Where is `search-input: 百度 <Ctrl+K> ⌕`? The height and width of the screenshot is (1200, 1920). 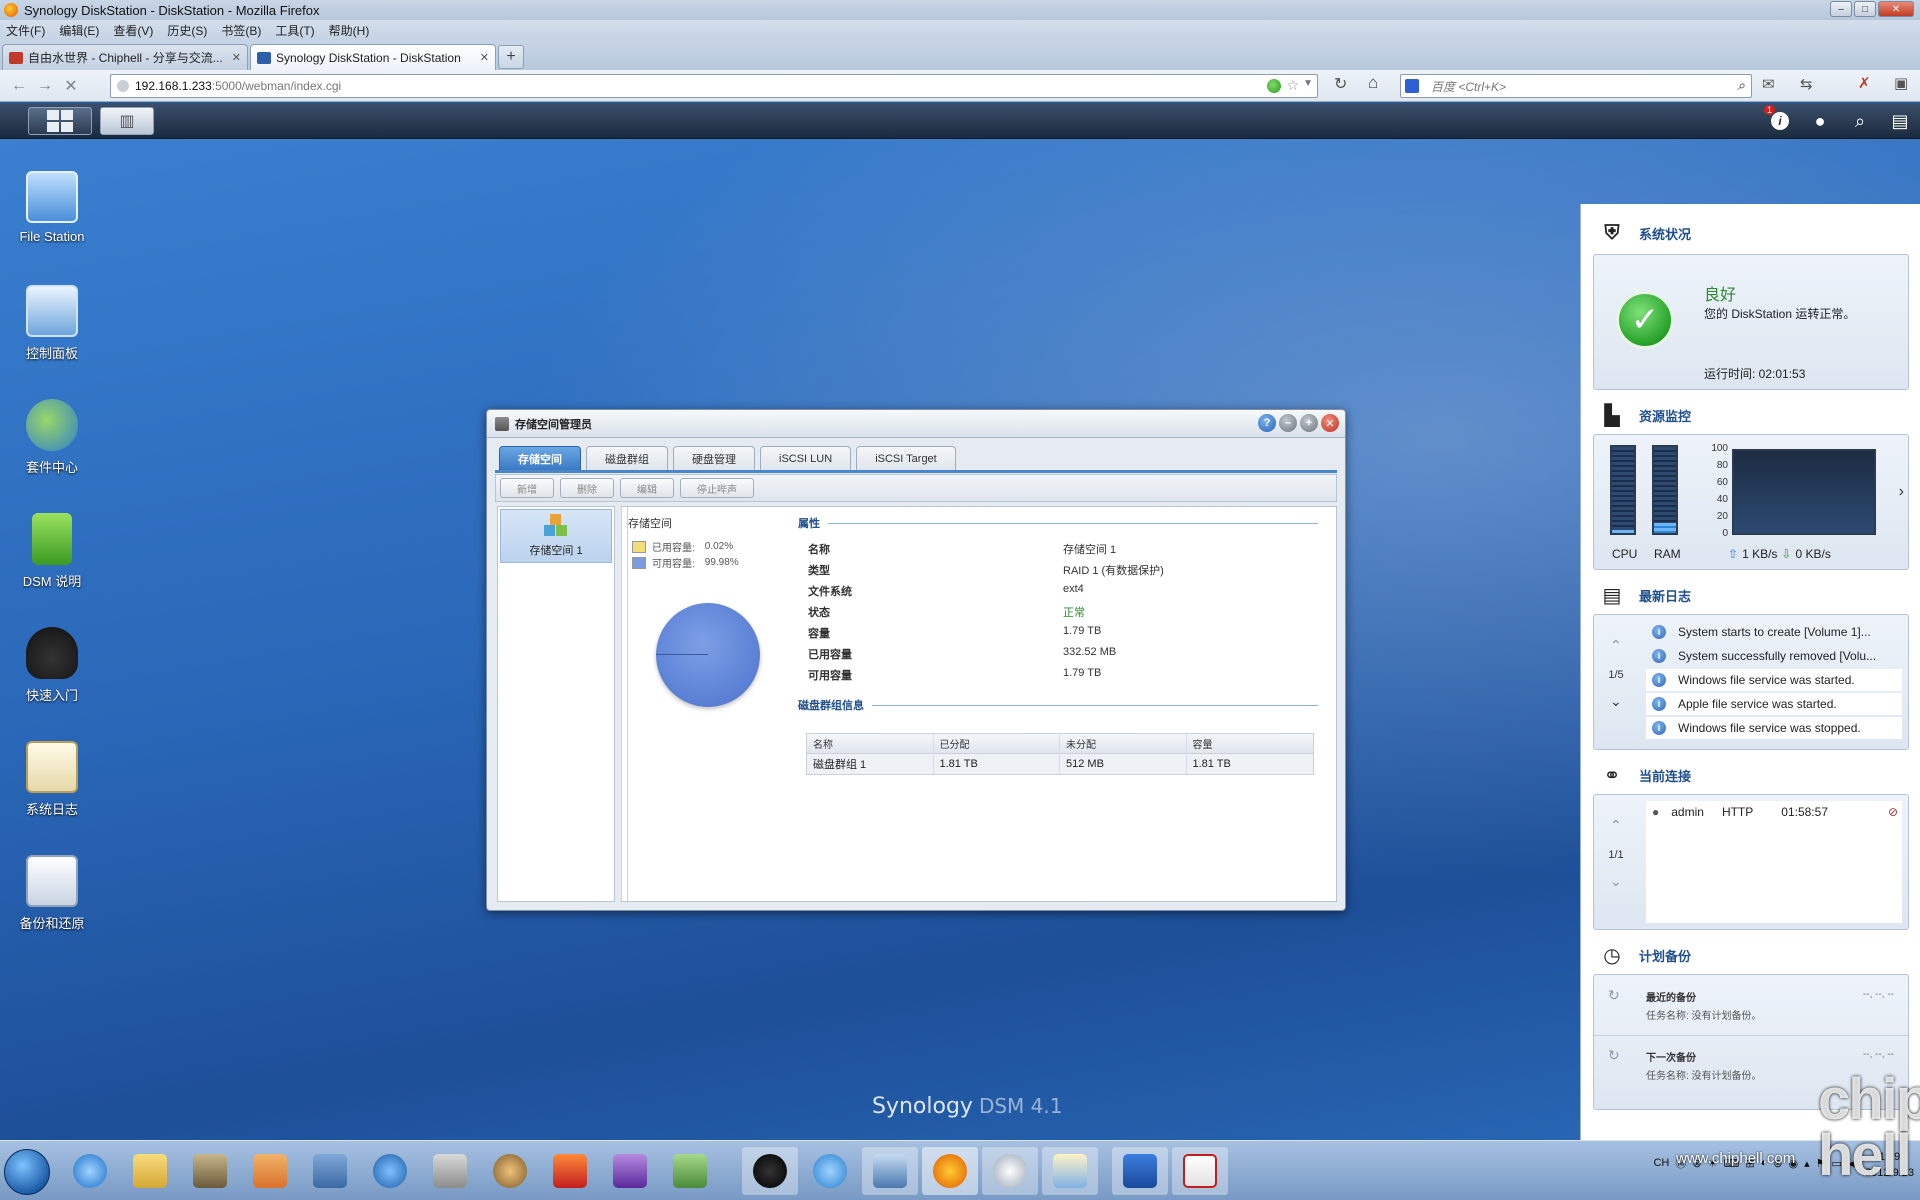 search-input: 百度 <Ctrl+K> ⌕ is located at coordinates (1576, 86).